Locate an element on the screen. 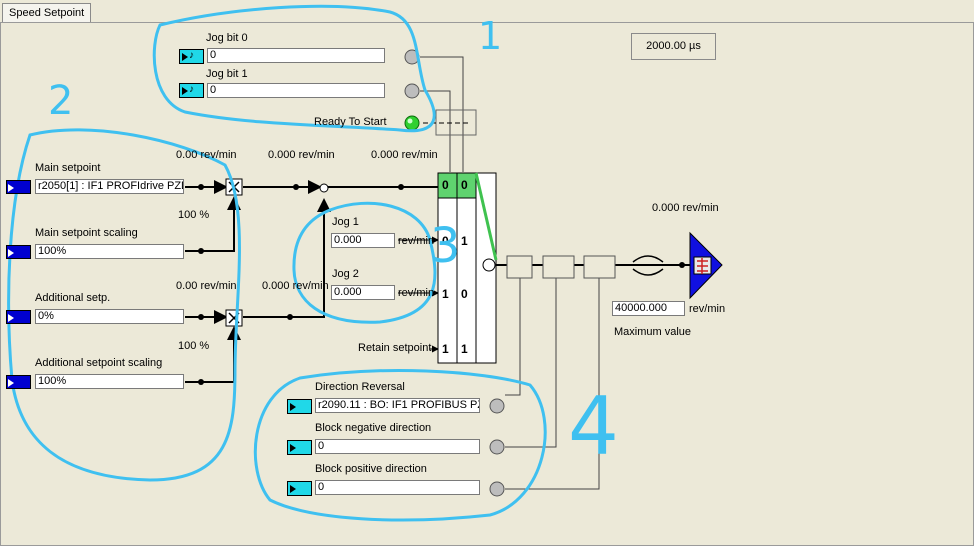 The height and width of the screenshot is (546, 974). retain-setpoint-label: Retain setpoint is located at coordinates (395, 348).